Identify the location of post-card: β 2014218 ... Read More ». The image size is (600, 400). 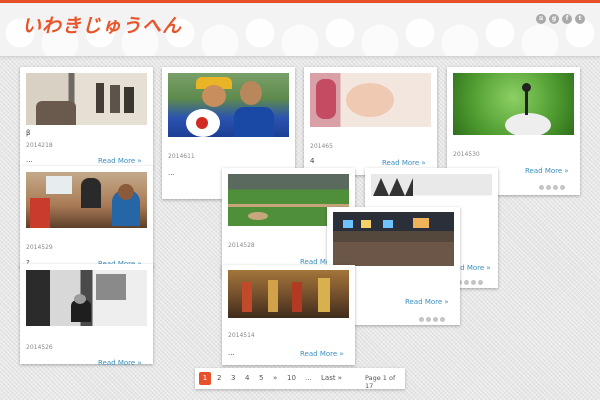
(86, 117).